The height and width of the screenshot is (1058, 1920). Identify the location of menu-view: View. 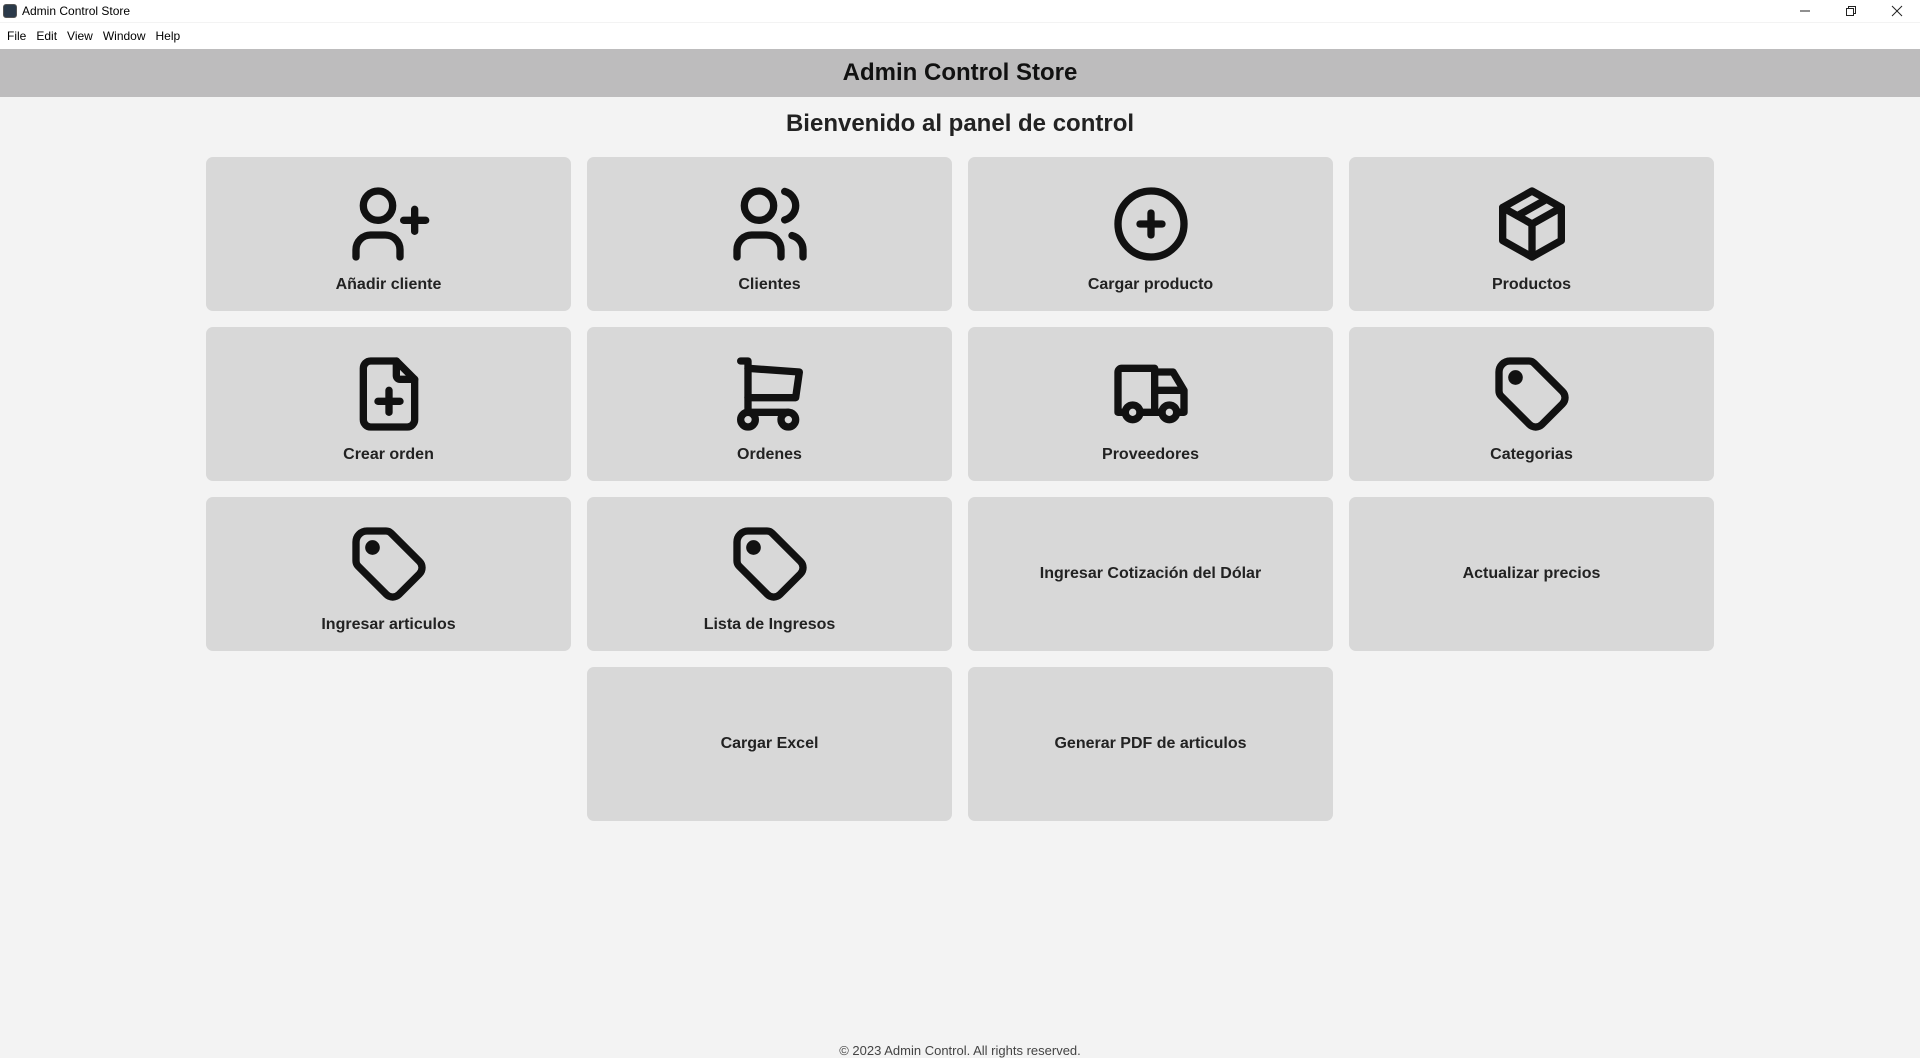
(80, 36).